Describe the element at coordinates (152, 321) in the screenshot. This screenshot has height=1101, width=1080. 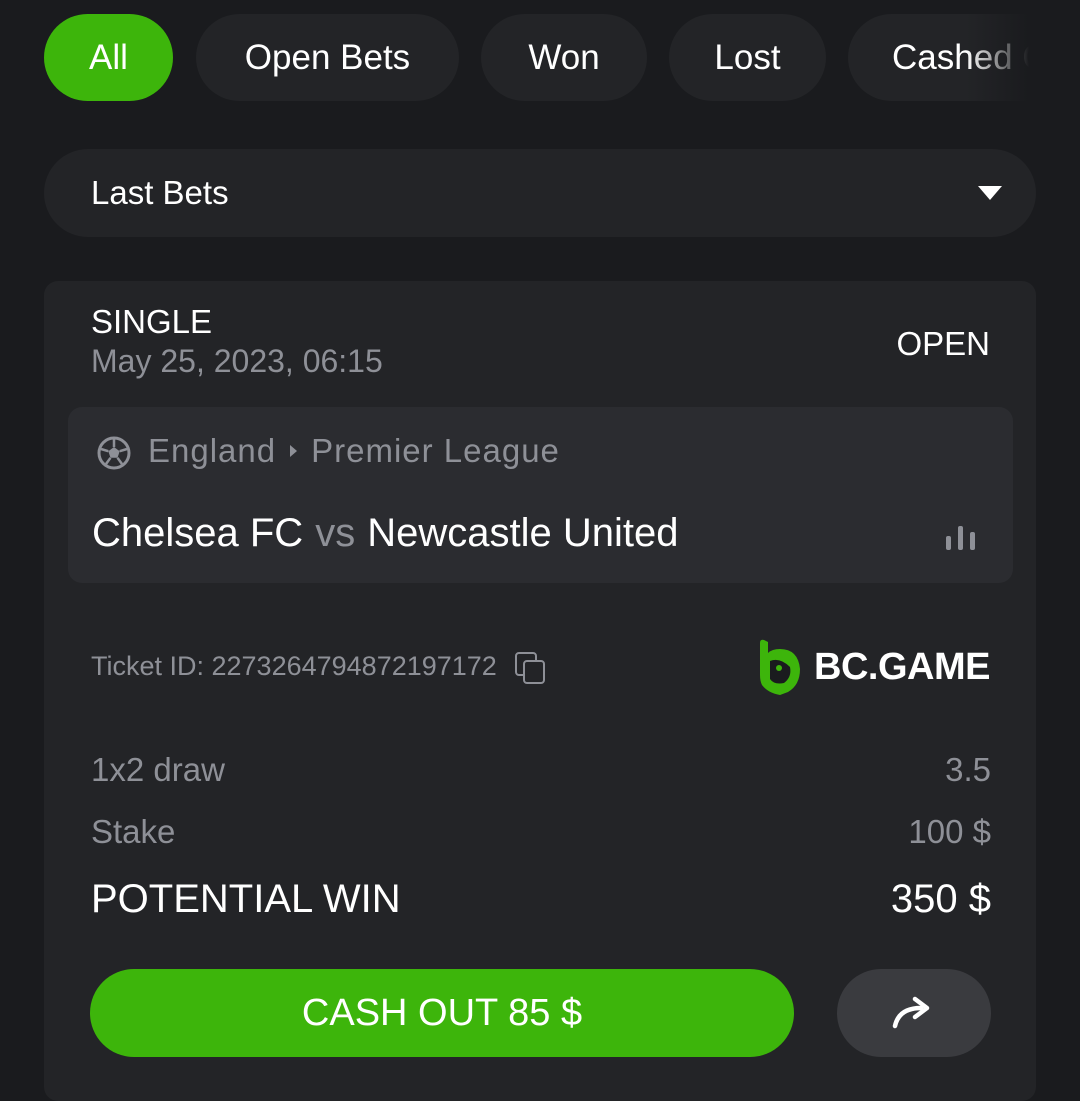
I see `bet-type: SINGLE` at that location.